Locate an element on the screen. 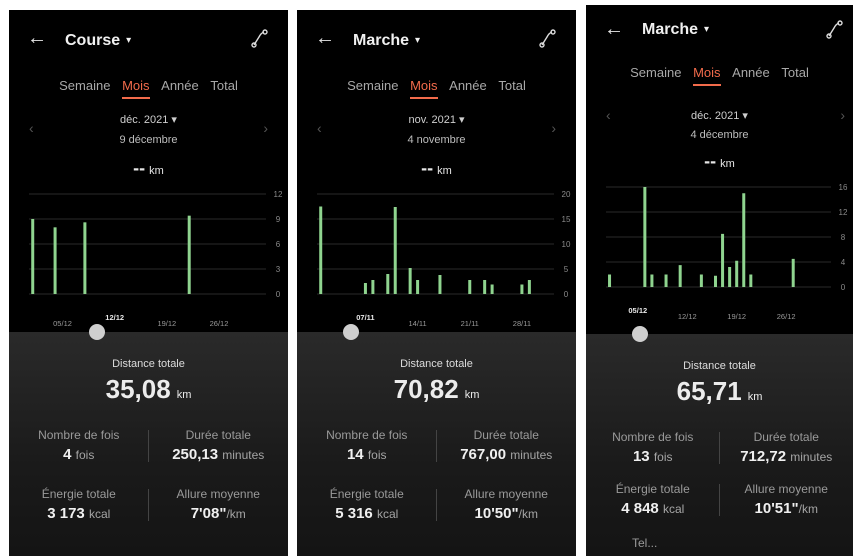 The height and width of the screenshot is (556, 853). distance-total: 35,08 km is located at coordinates (148, 389).